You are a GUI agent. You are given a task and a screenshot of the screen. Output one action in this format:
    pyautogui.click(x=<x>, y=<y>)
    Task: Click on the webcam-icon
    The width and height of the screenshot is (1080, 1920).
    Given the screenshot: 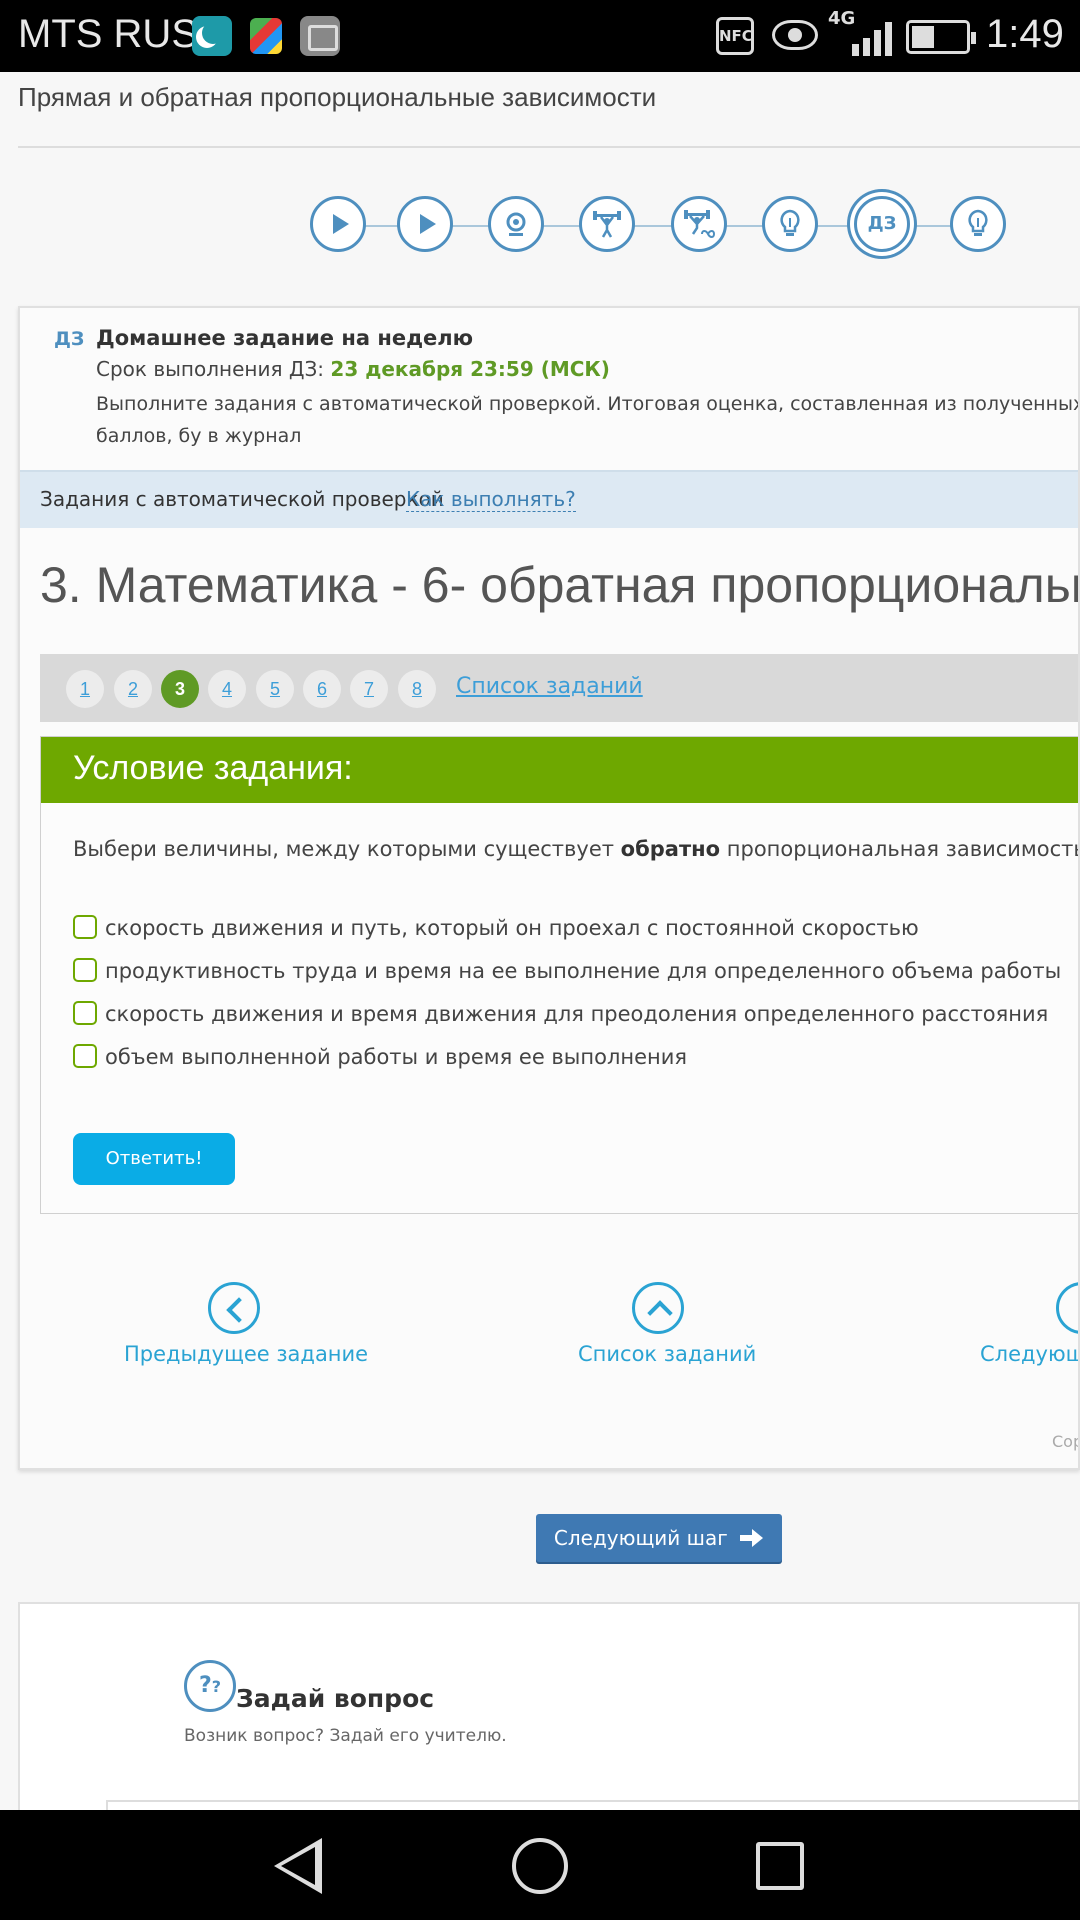 What is the action you would take?
    pyautogui.click(x=516, y=224)
    